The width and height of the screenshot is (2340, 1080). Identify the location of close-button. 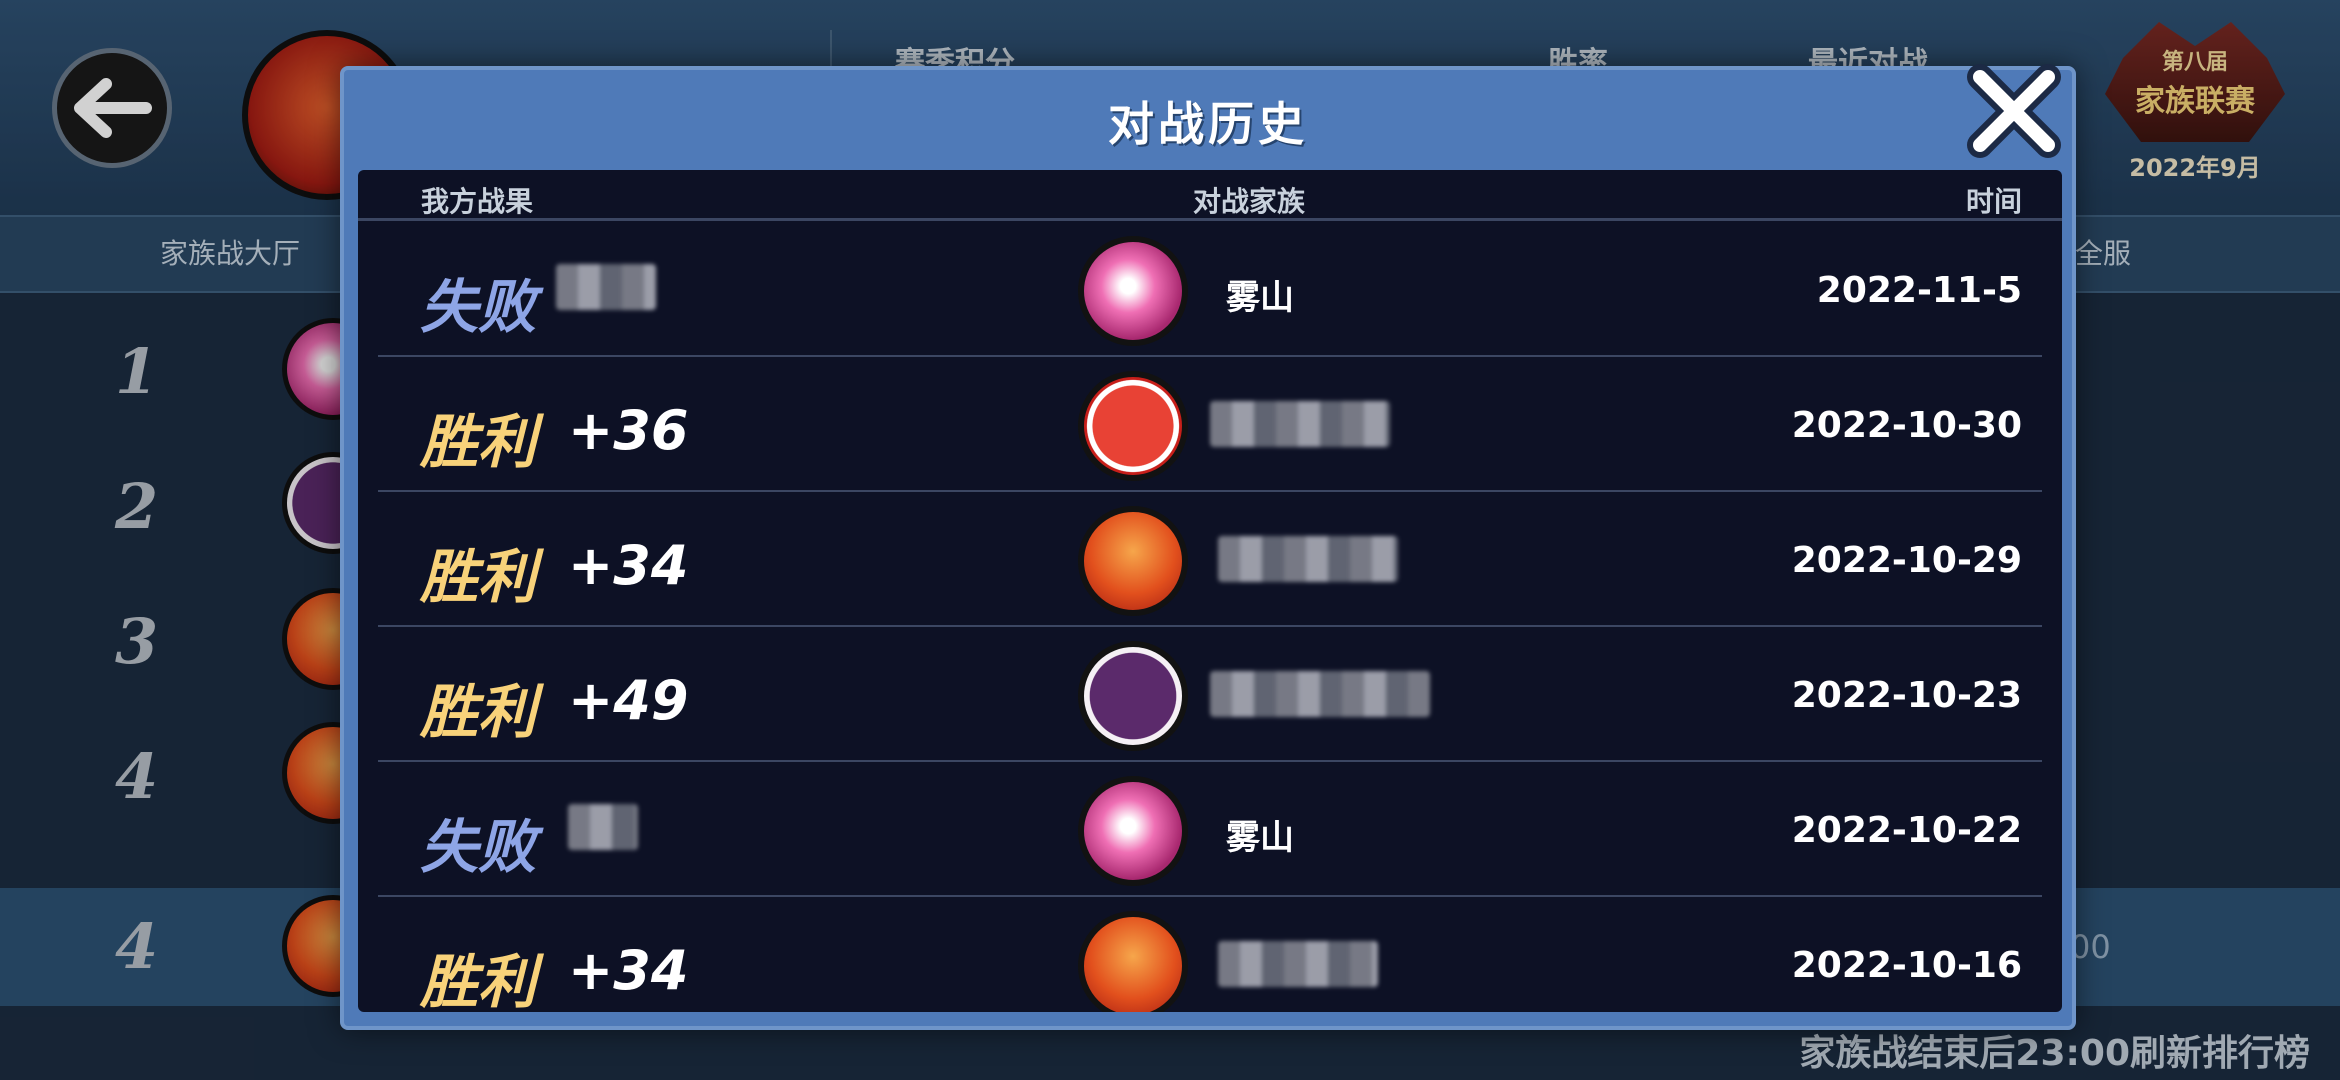
(2014, 111).